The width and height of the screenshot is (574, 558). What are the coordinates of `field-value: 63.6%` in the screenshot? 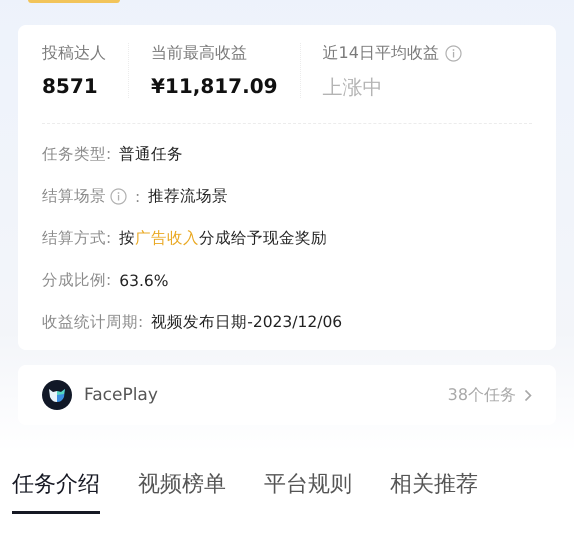 It's located at (143, 281).